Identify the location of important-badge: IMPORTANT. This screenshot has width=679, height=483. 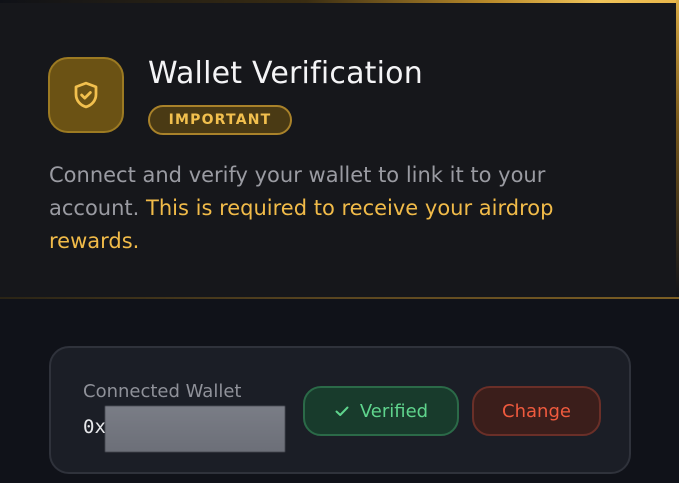
(220, 120).